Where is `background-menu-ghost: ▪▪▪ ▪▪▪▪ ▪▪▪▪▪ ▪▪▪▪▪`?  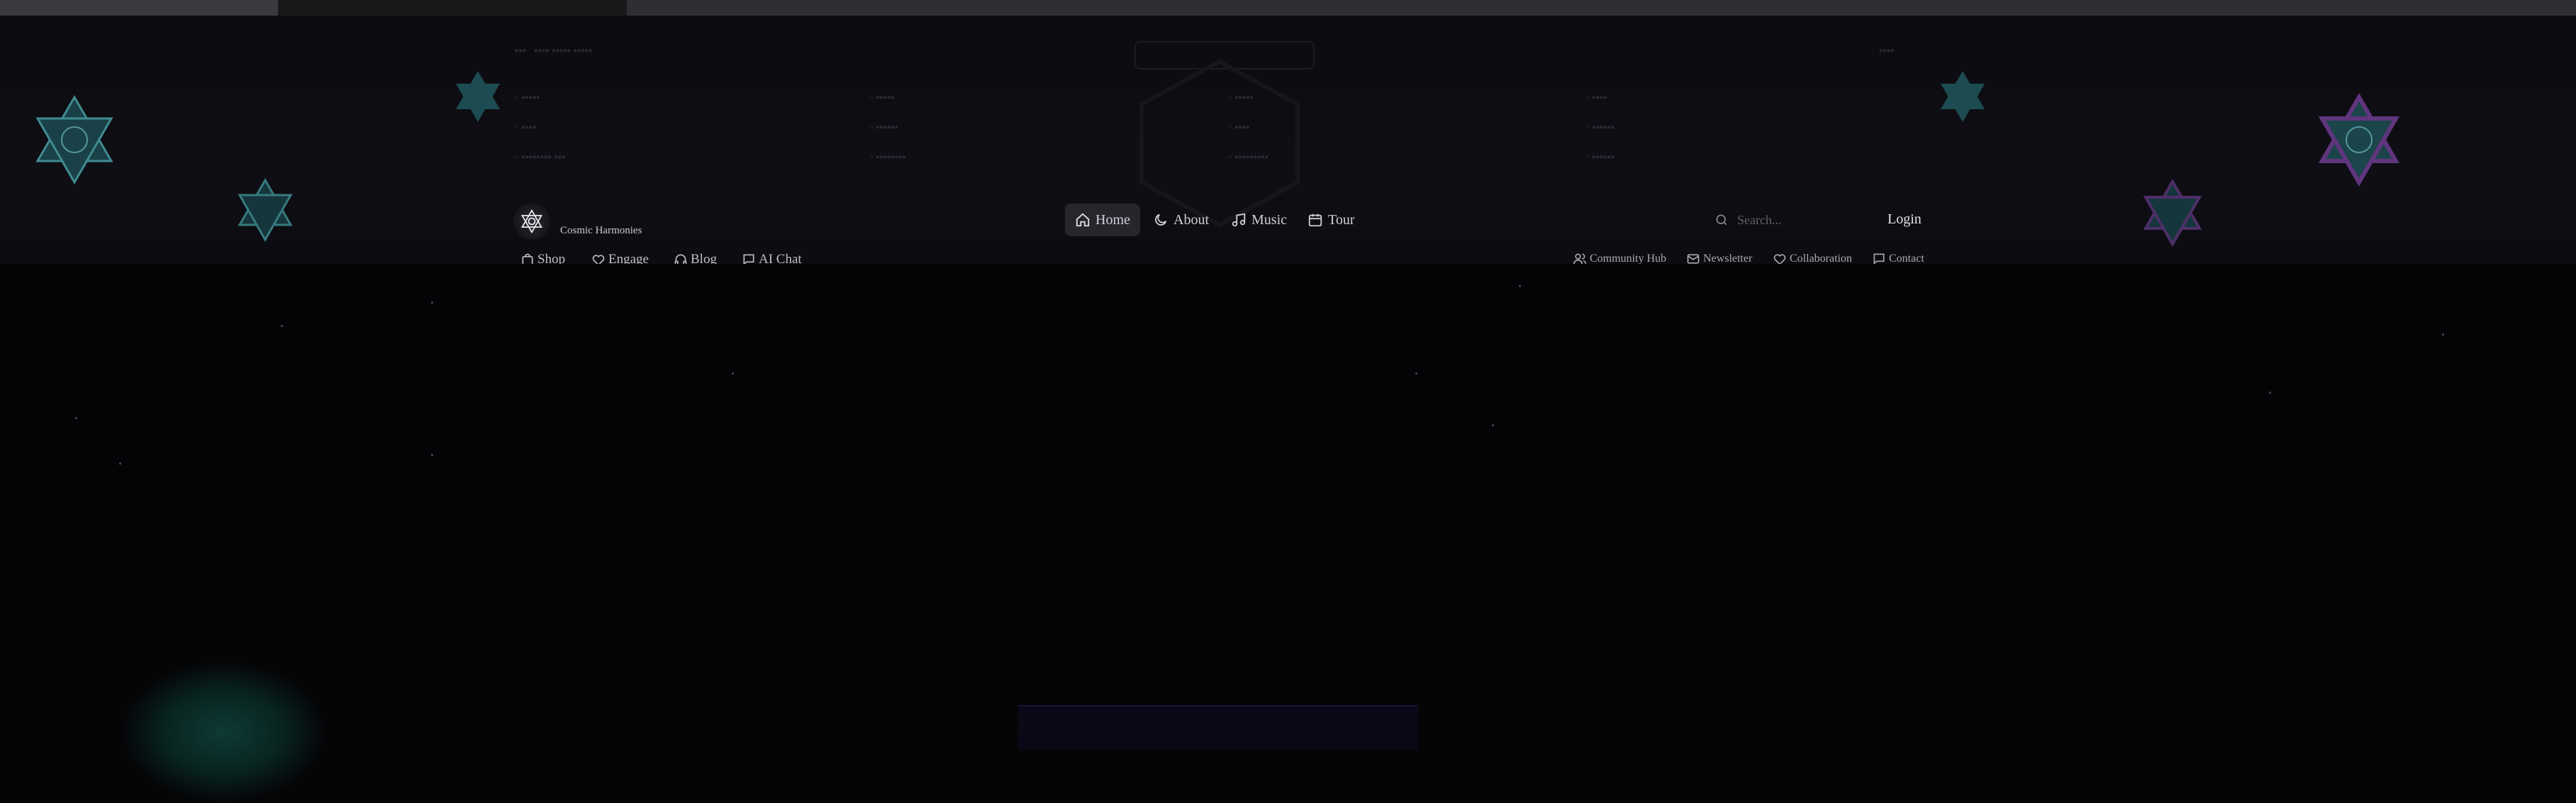 background-menu-ghost: ▪▪▪ ▪▪▪▪ ▪▪▪▪▪ ▪▪▪▪▪ is located at coordinates (554, 51).